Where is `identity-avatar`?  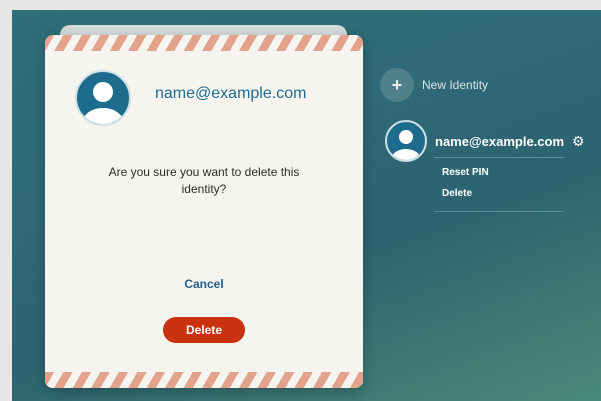
identity-avatar is located at coordinates (406, 141).